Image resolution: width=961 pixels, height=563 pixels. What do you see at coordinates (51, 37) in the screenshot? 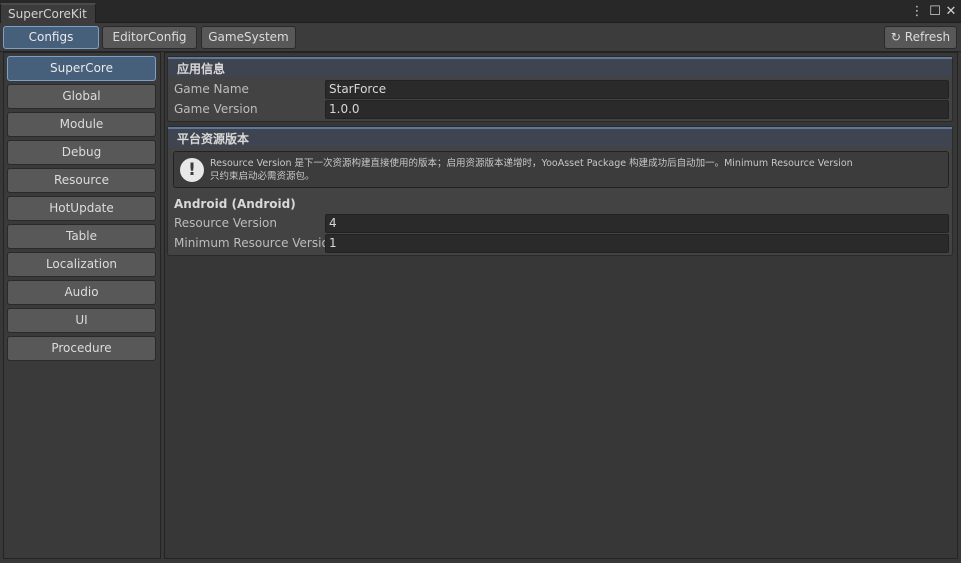
I see `tab-configs: Configs` at bounding box center [51, 37].